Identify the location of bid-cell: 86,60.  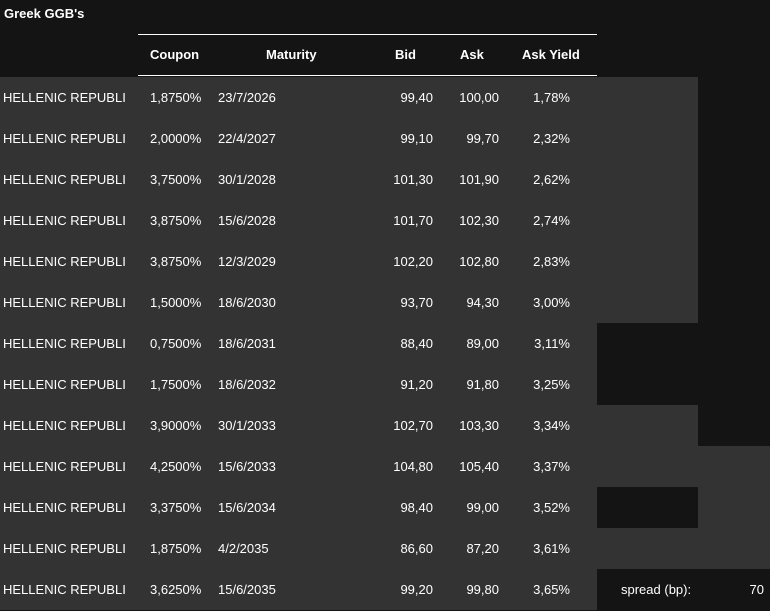
(416, 548).